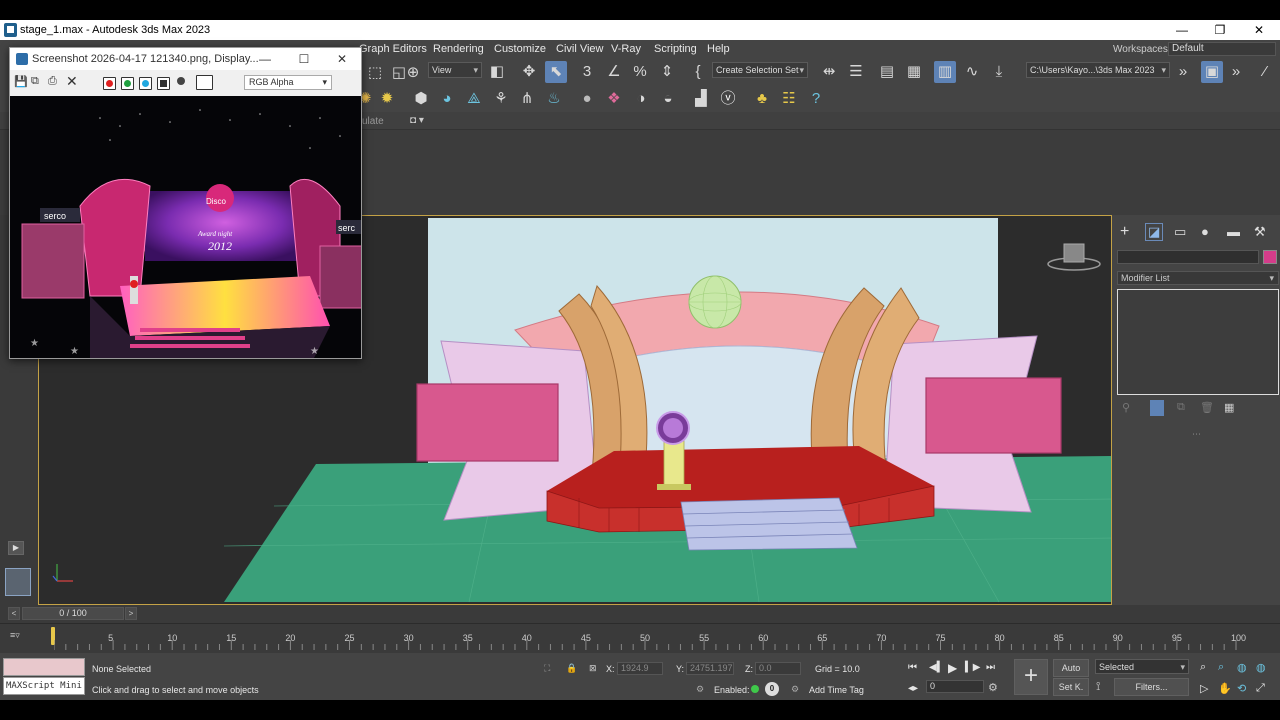  What do you see at coordinates (626, 49) in the screenshot?
I see `menu-vray: V-Ray` at bounding box center [626, 49].